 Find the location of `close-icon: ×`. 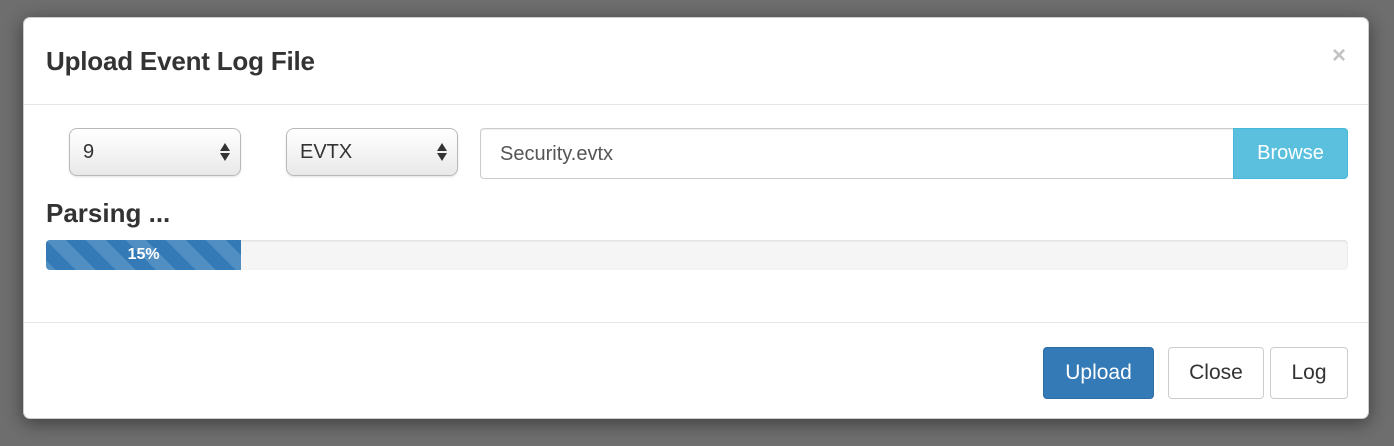

close-icon: × is located at coordinates (1339, 56).